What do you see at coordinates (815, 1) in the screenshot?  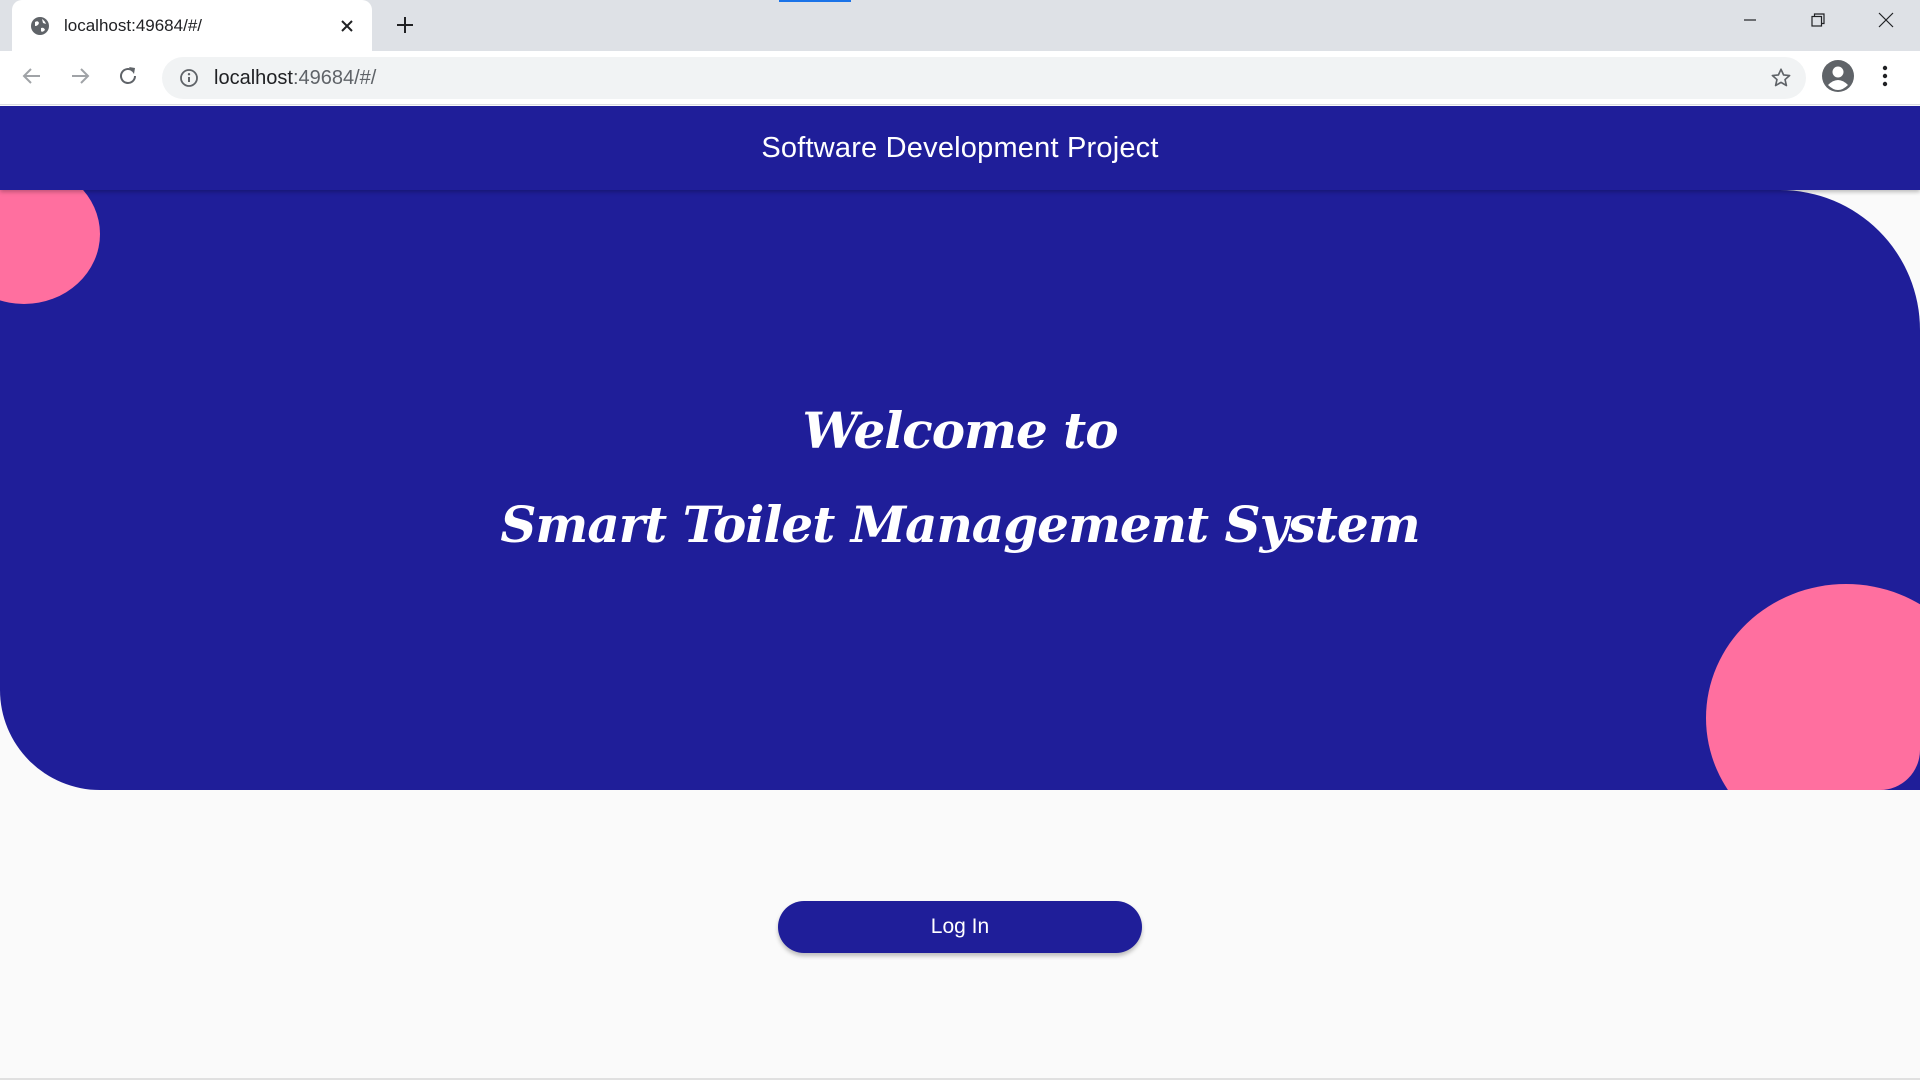 I see `loading-indicator` at bounding box center [815, 1].